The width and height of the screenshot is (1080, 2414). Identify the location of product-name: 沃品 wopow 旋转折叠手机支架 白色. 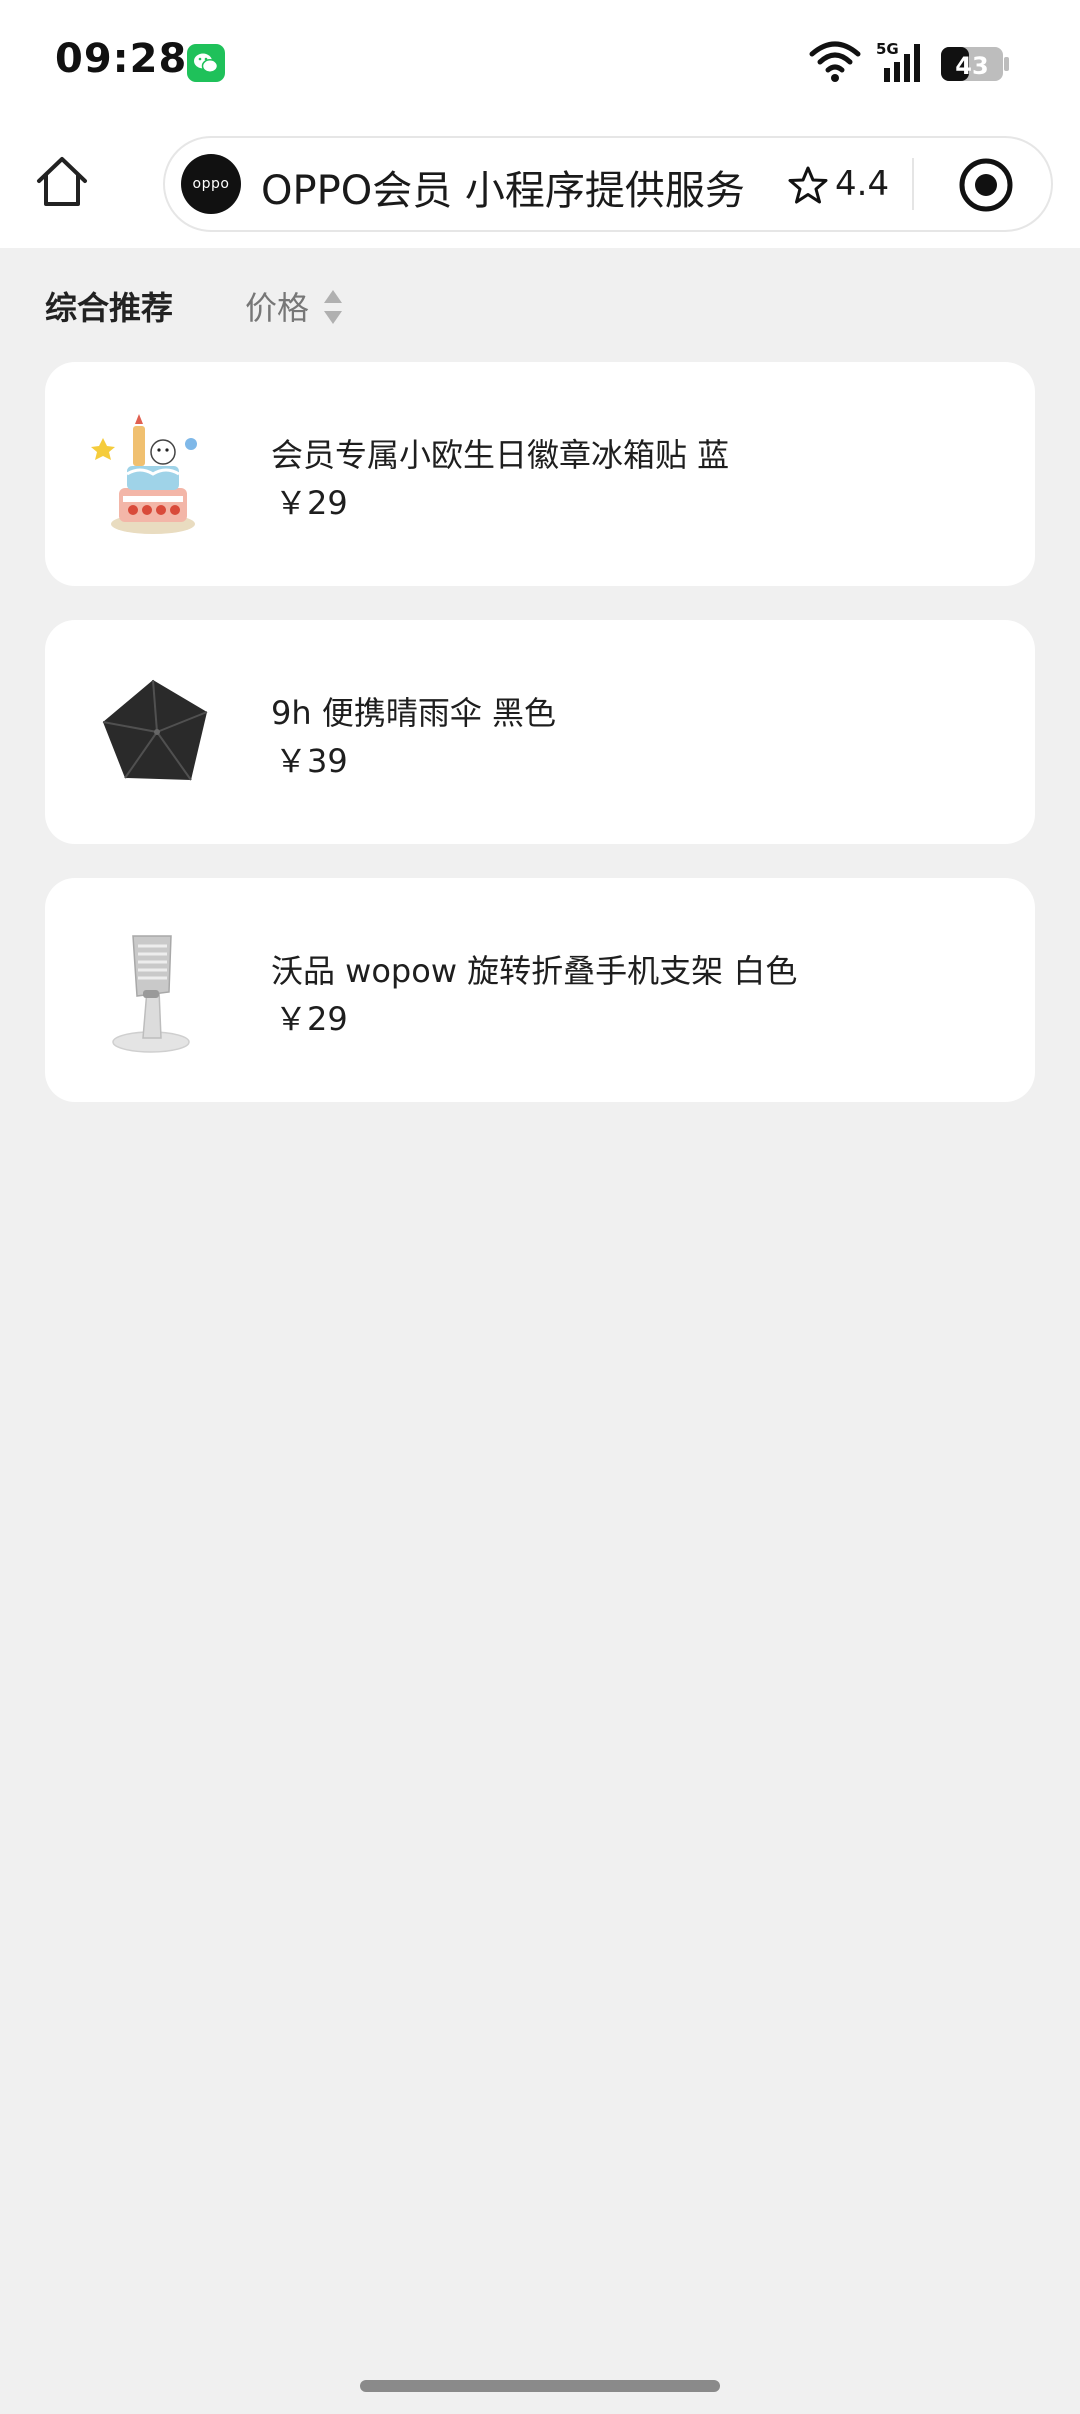
(534, 971).